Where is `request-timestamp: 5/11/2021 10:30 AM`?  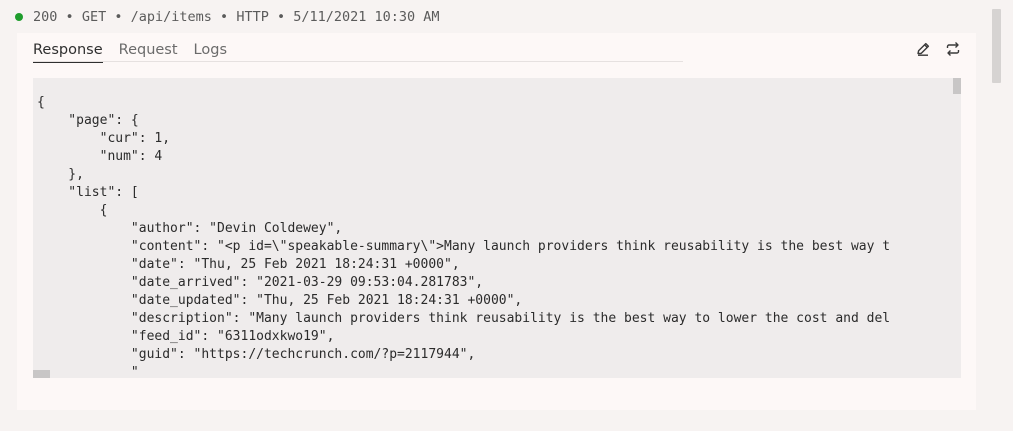
request-timestamp: 5/11/2021 10:30 AM is located at coordinates (366, 17).